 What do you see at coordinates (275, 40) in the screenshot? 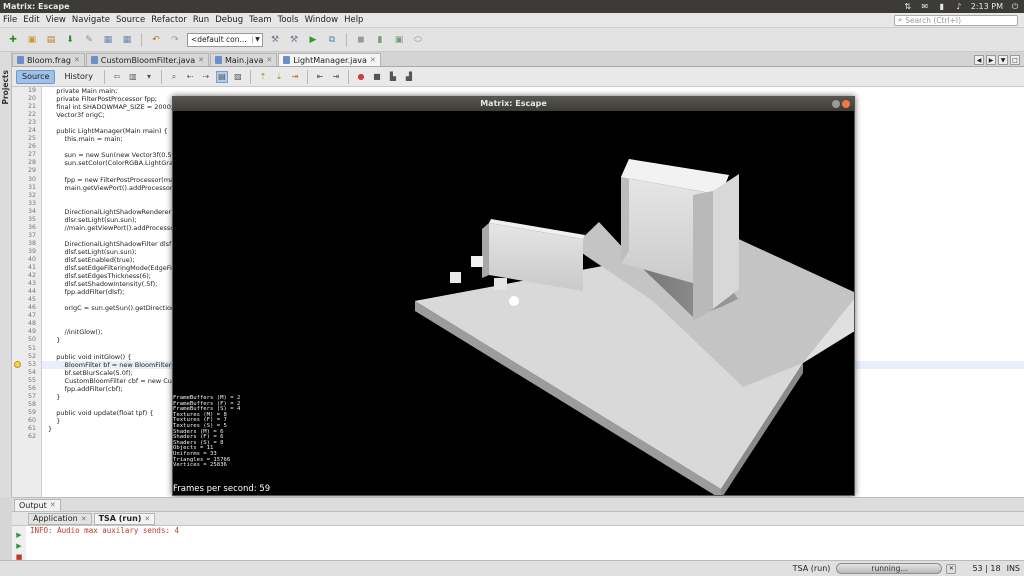
I see `hammer-icon: ⚒` at bounding box center [275, 40].